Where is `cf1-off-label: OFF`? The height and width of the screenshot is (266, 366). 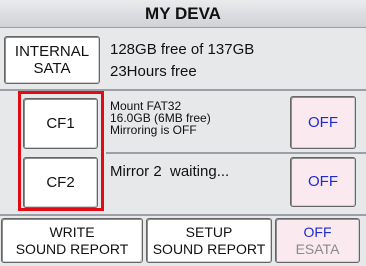
cf1-off-label: OFF is located at coordinates (323, 122).